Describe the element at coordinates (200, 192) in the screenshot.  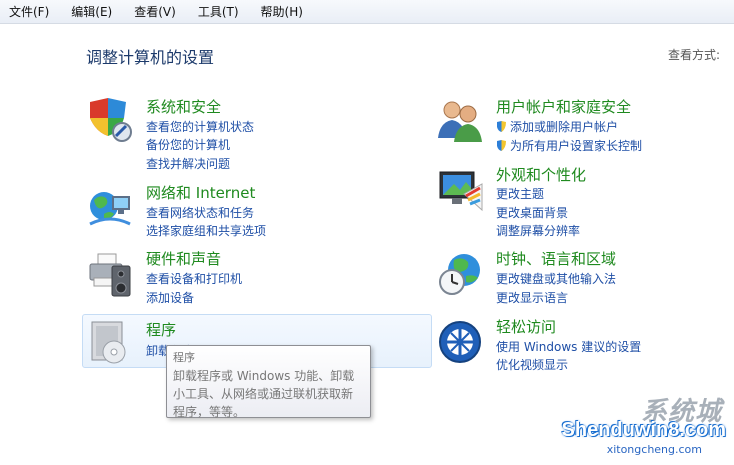
I see `category-network-title: 网络和 Internet` at that location.